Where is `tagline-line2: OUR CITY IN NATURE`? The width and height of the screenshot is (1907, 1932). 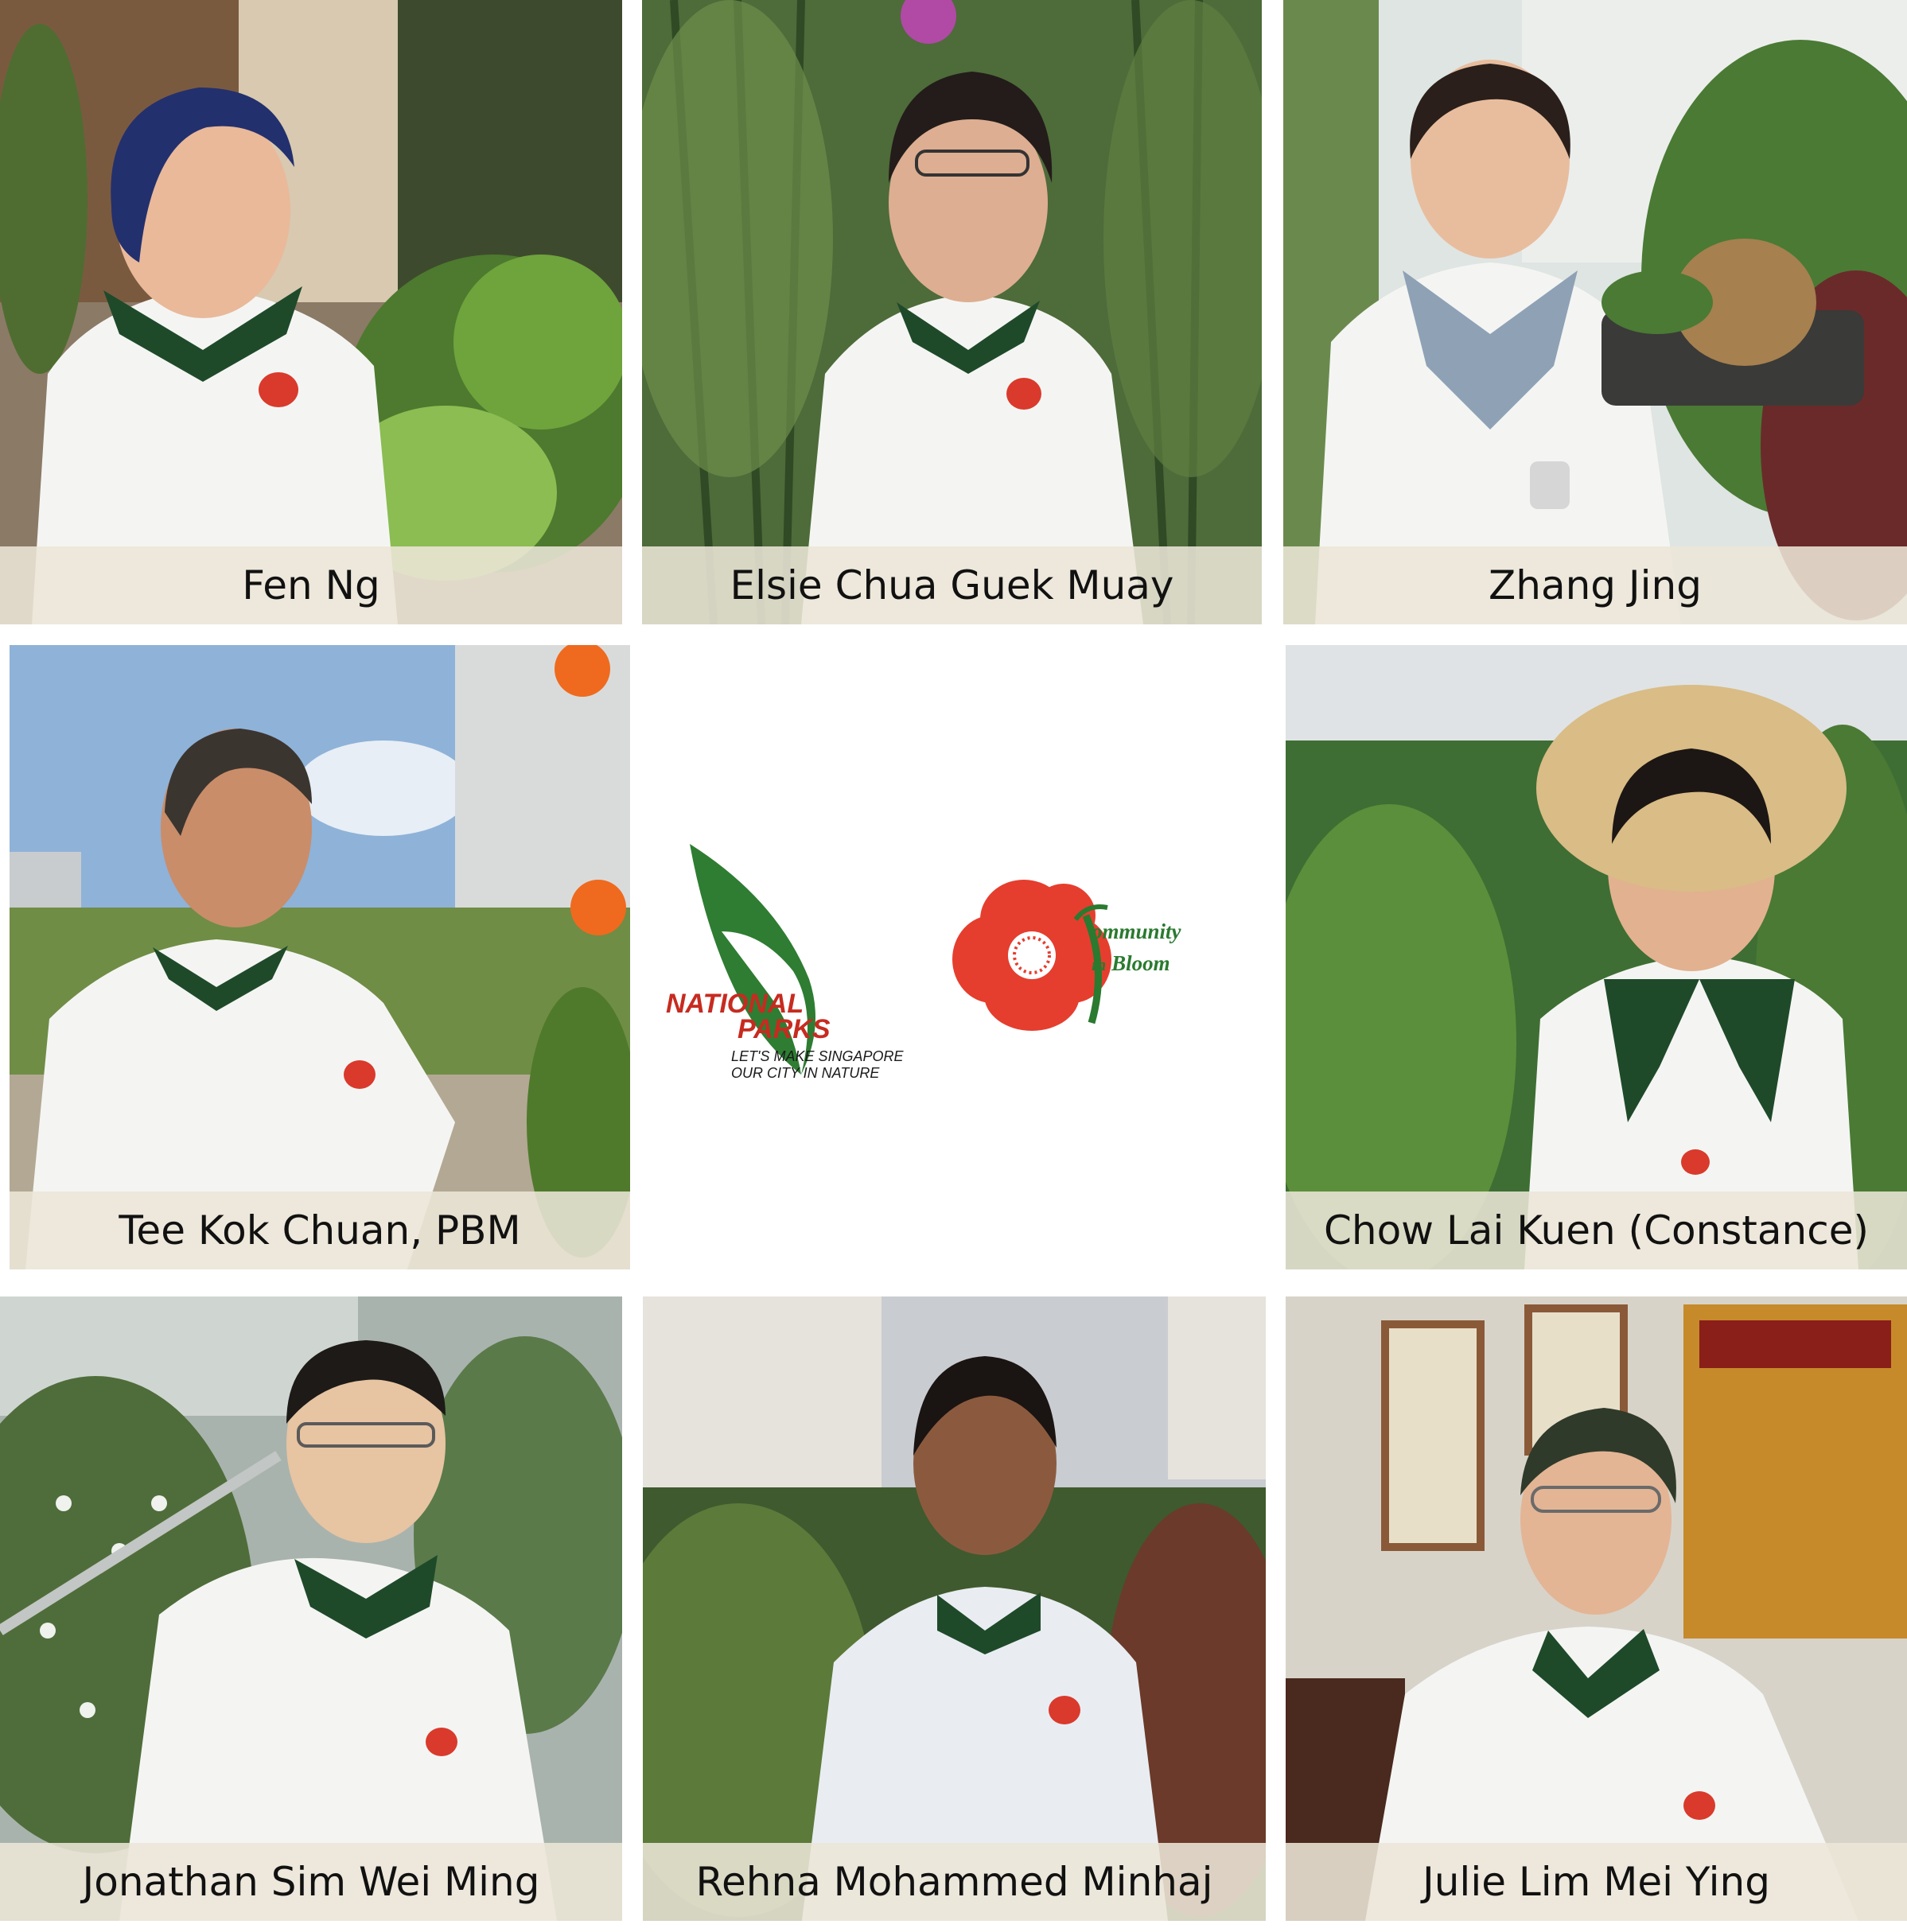
tagline-line2: OUR CITY IN NATURE is located at coordinates (805, 1073).